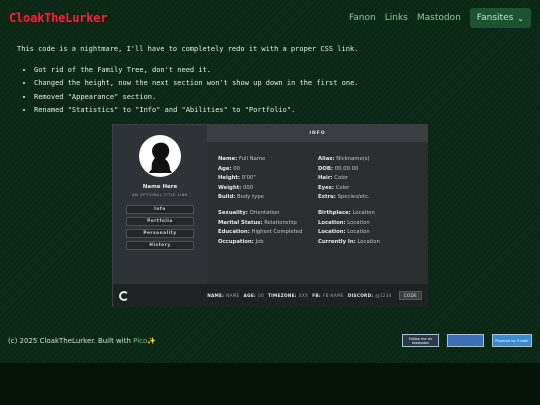 This screenshot has width=540, height=405. I want to click on menu-button-info: Info, so click(160, 209).